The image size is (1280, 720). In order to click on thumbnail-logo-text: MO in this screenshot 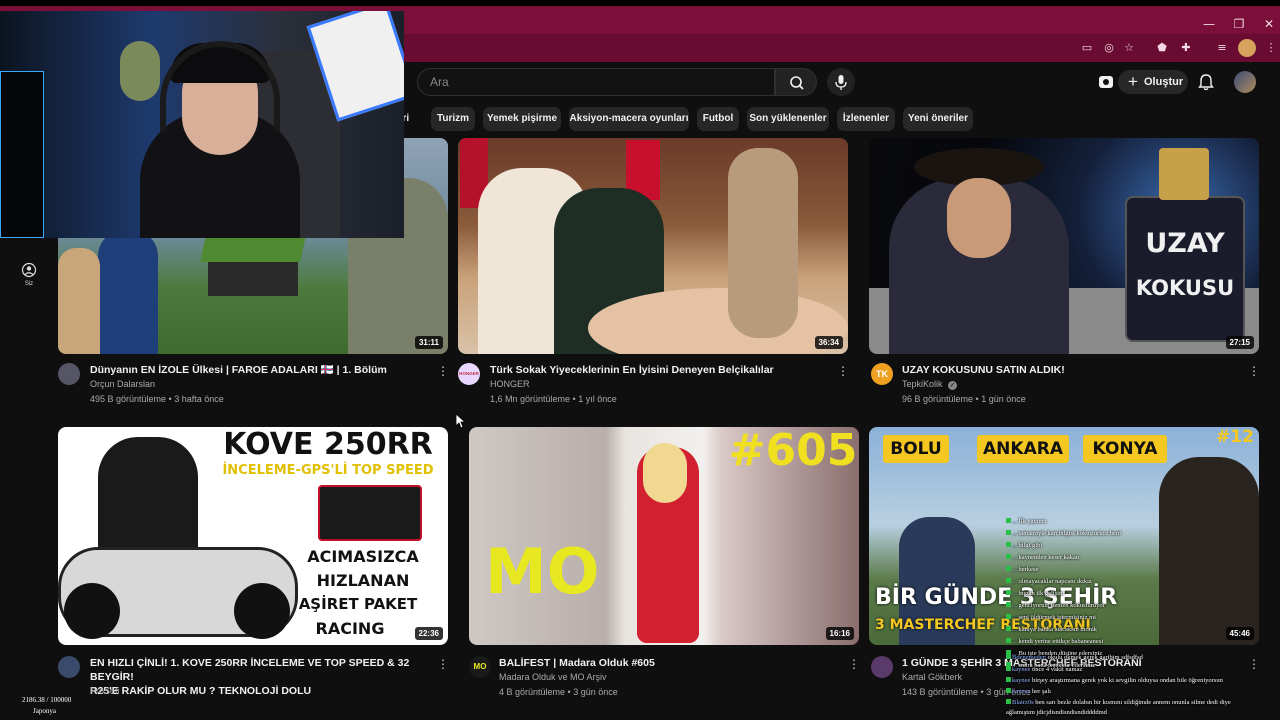, I will do `click(542, 571)`.